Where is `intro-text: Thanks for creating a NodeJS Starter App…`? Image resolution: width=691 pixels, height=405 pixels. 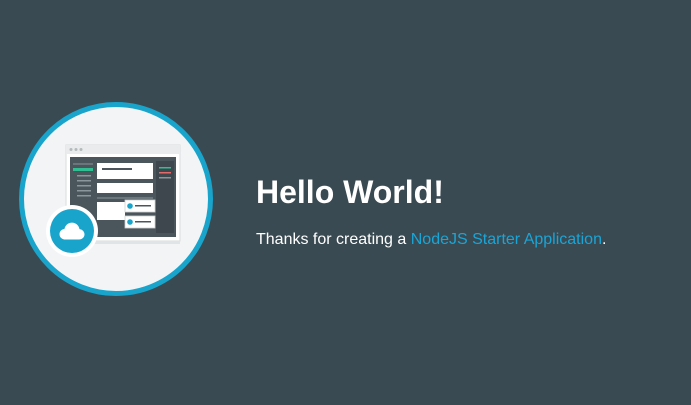
intro-text: Thanks for creating a NodeJS Starter App… is located at coordinates (466, 240).